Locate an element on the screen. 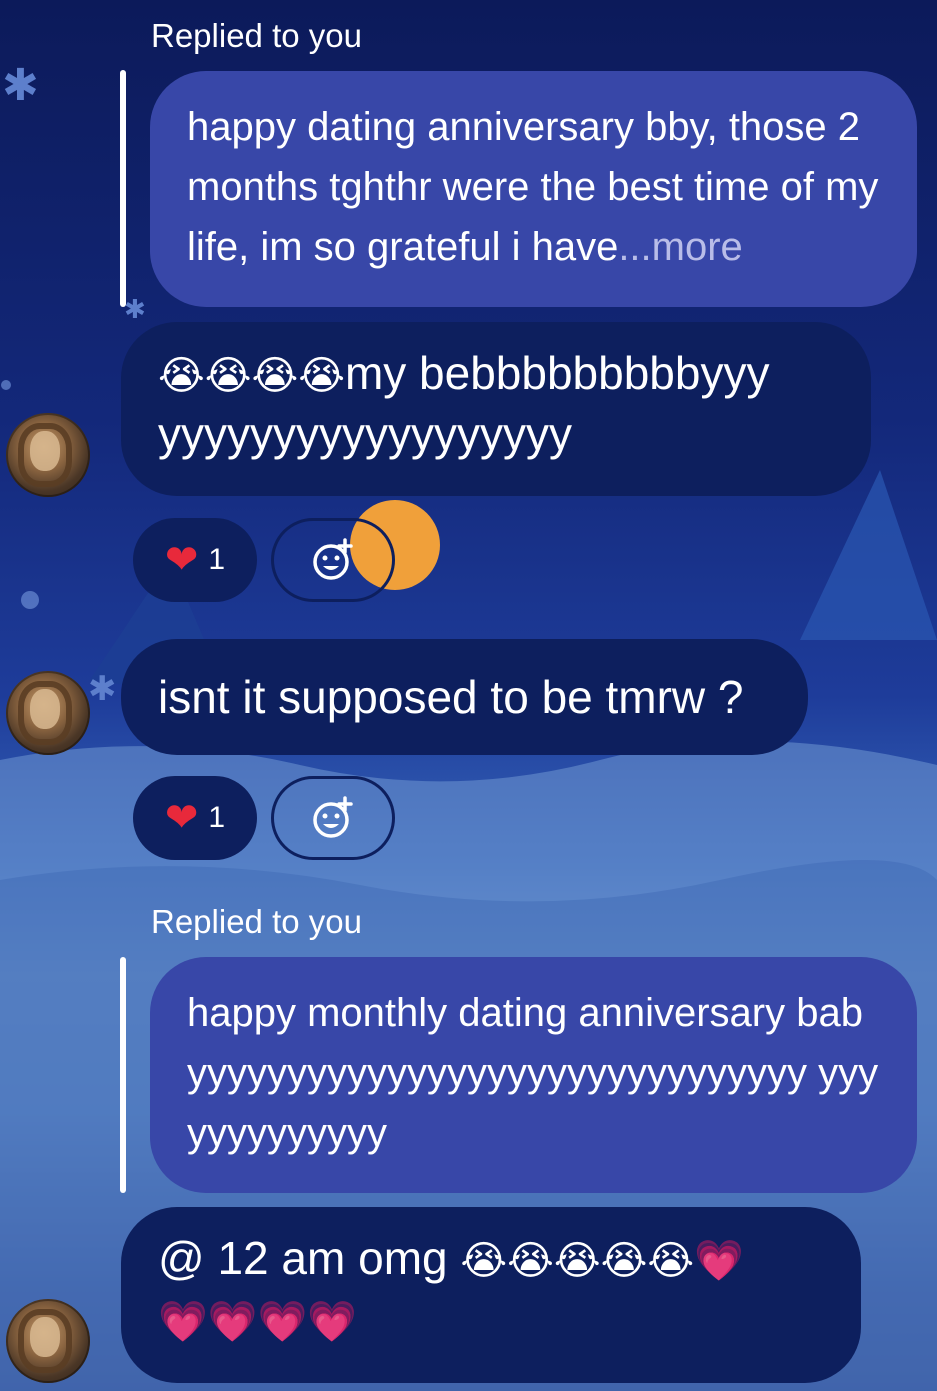  heart-emoji-group: 💗💗💗💗 is located at coordinates (258, 1322).